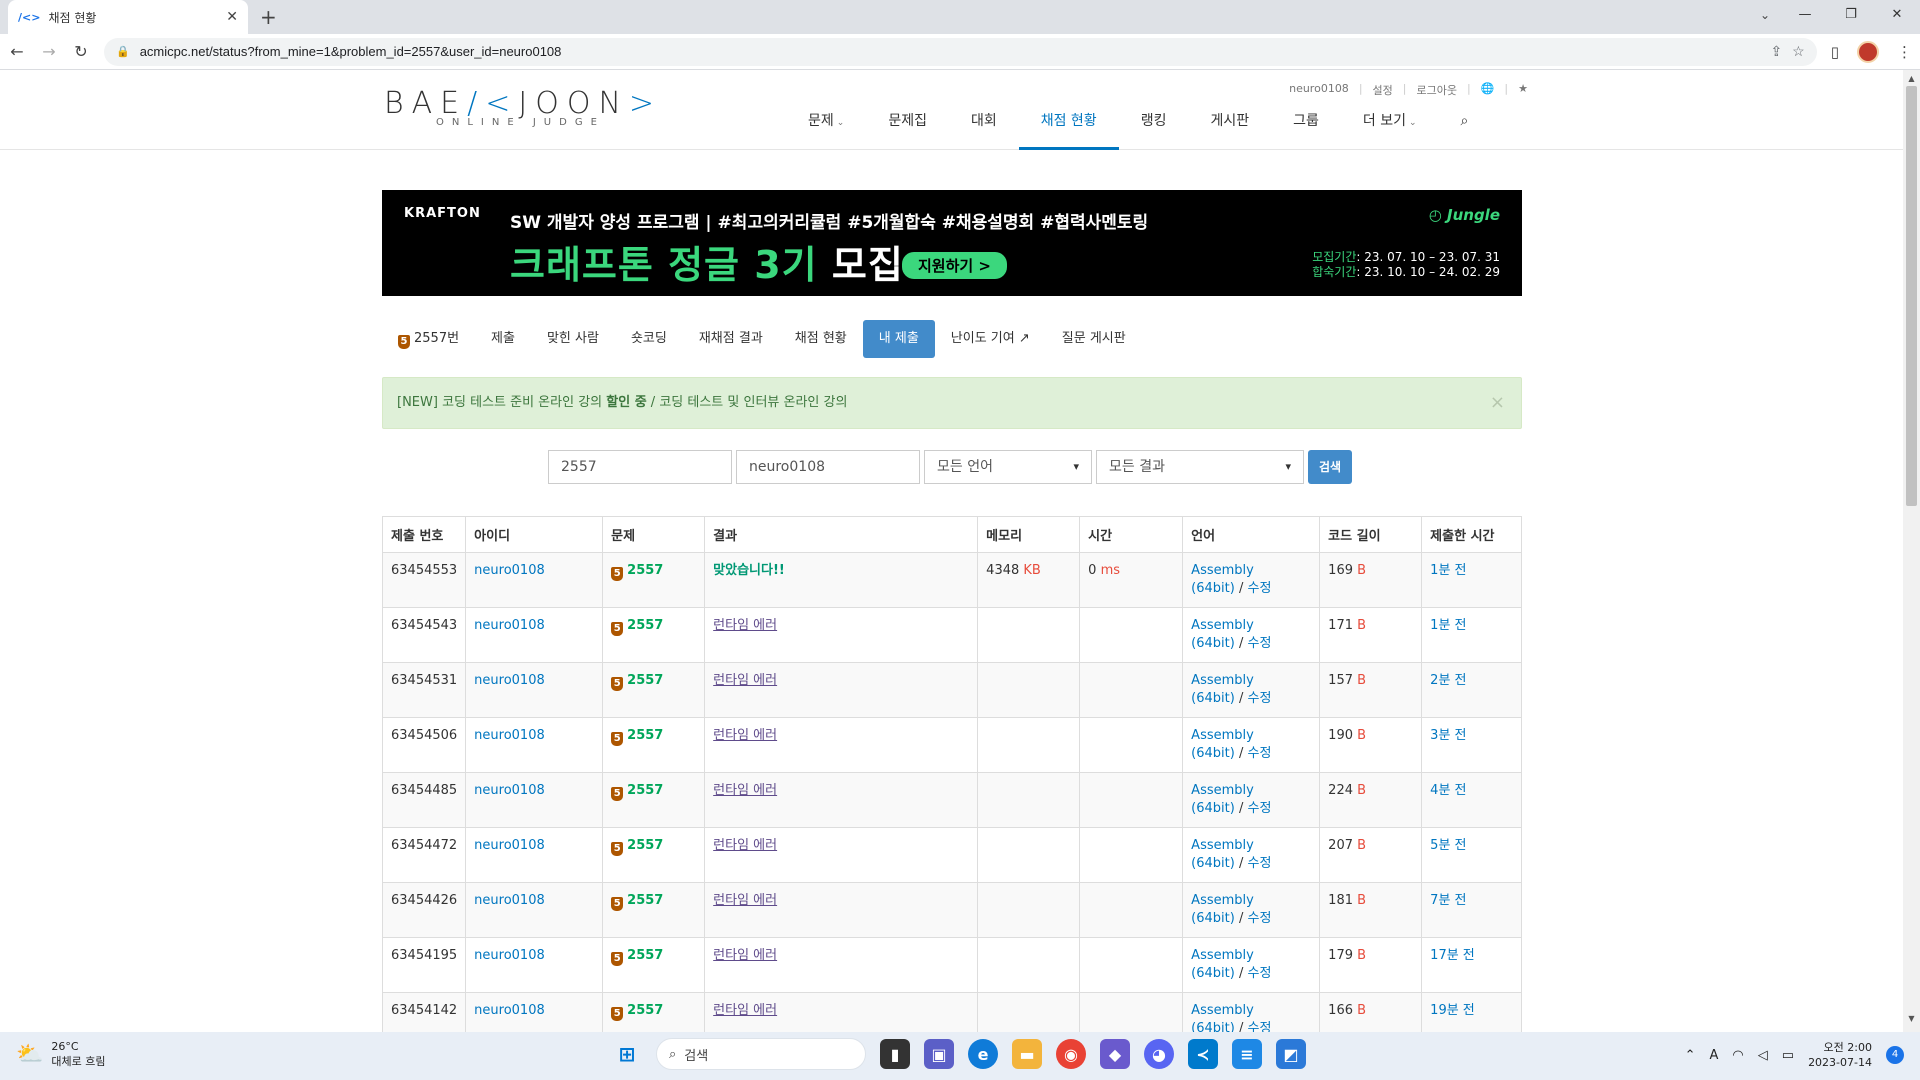  What do you see at coordinates (1835, 52) in the screenshot?
I see `side-panel-icon: ▯` at bounding box center [1835, 52].